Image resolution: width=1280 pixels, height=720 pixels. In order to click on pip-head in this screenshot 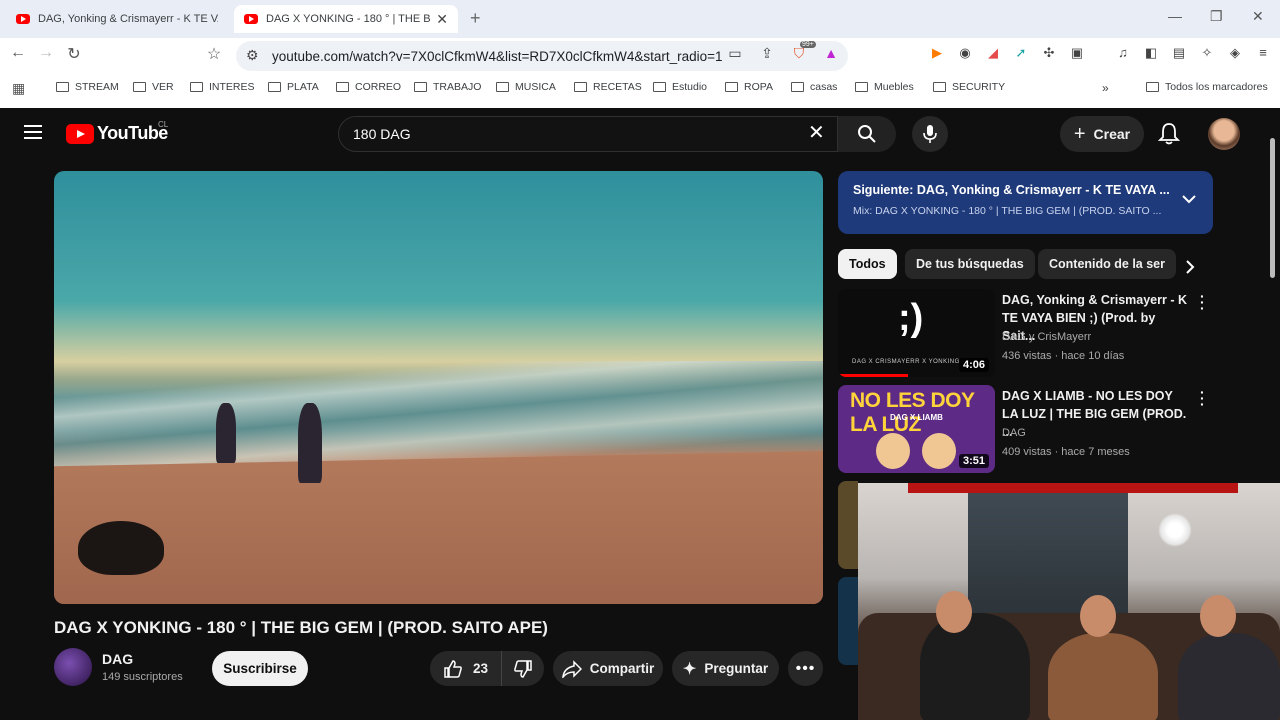, I will do `click(1098, 616)`.